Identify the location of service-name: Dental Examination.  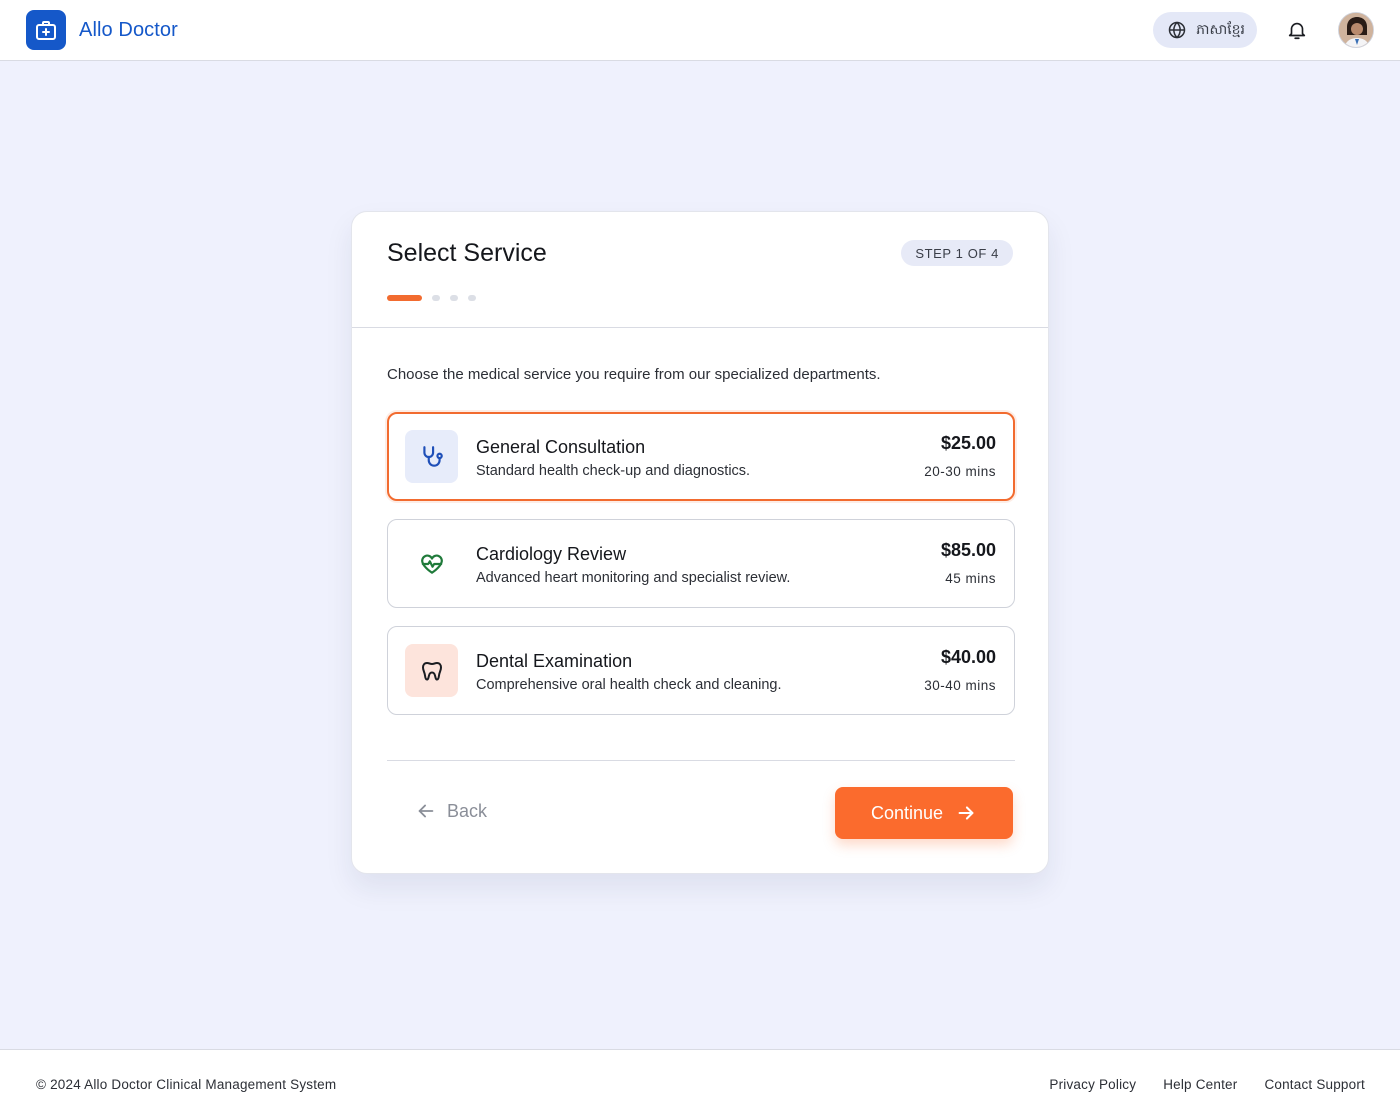
(554, 661).